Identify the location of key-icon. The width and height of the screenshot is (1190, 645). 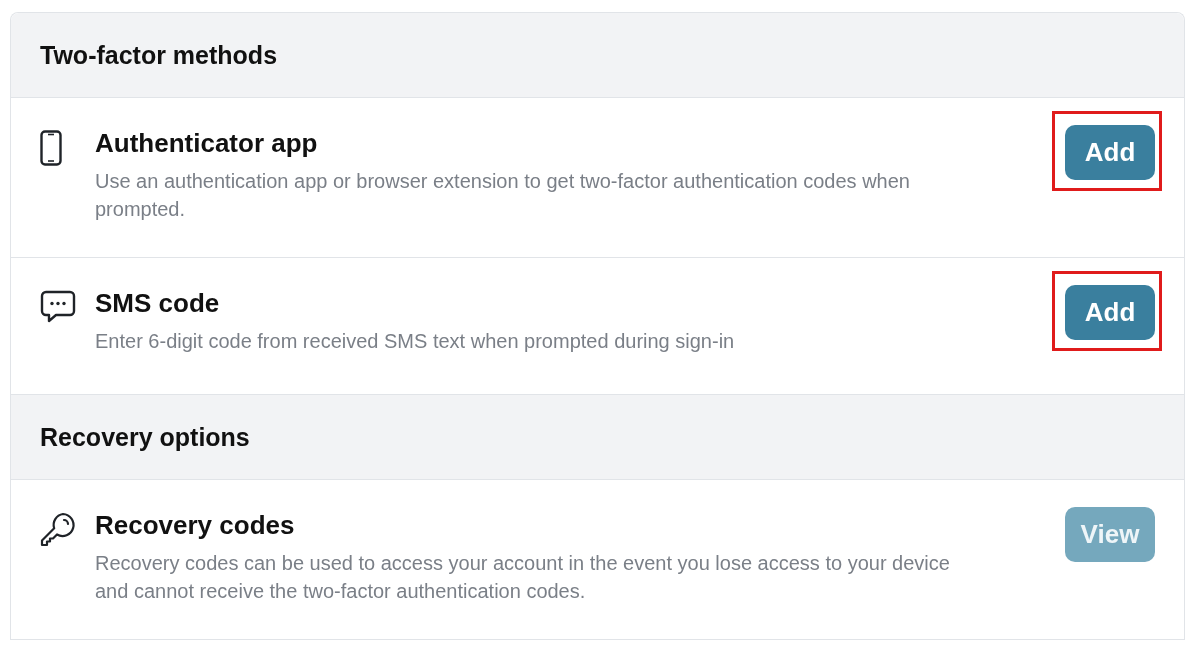
(58, 530).